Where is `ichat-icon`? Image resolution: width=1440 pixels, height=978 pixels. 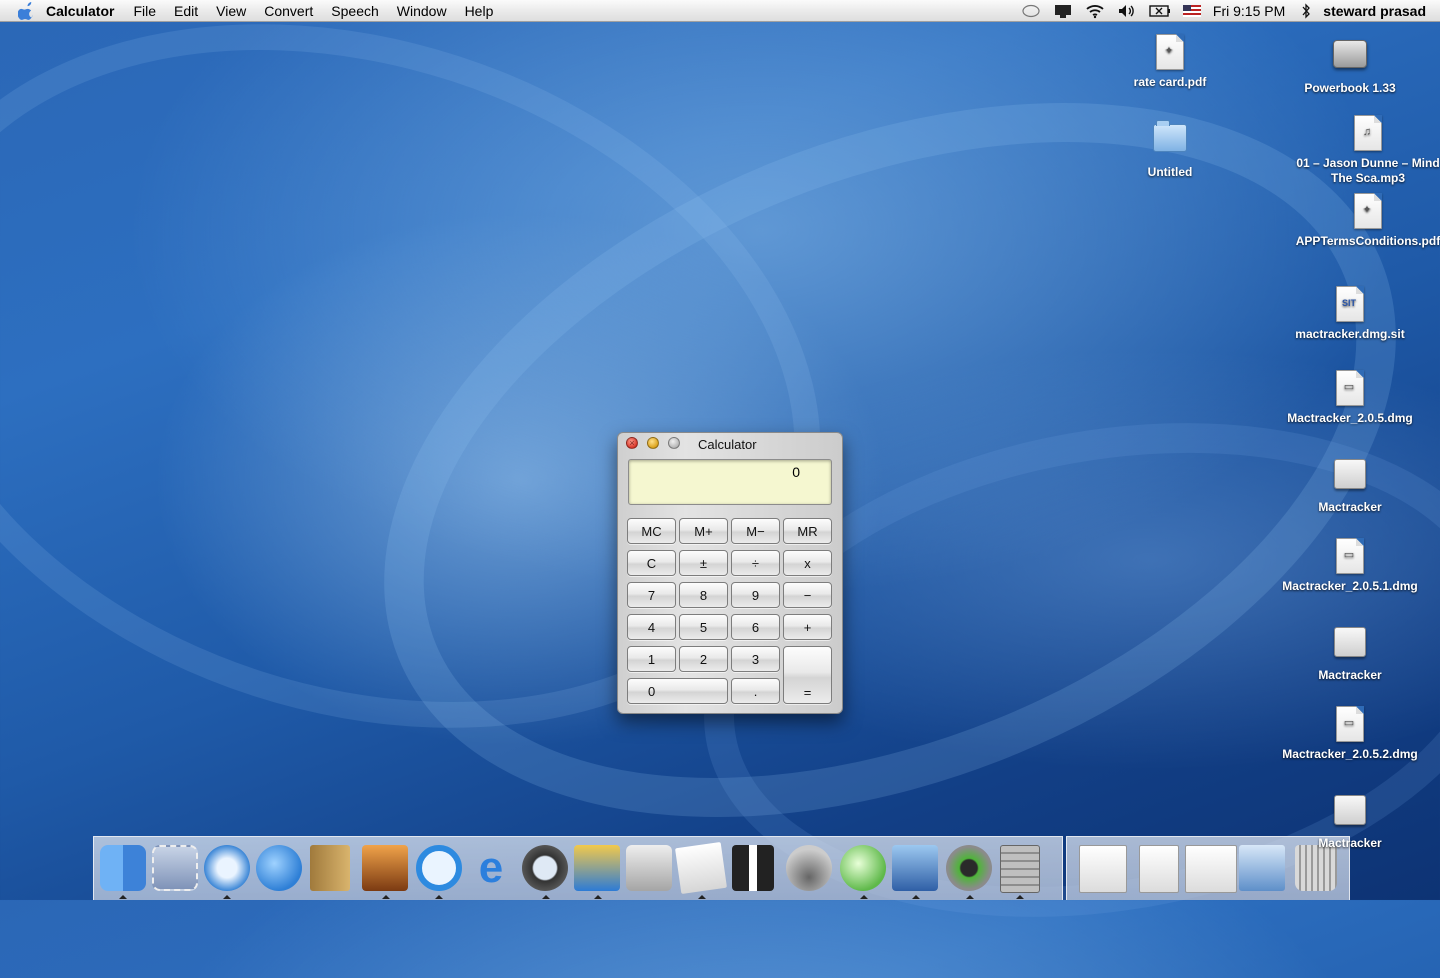
ichat-icon is located at coordinates (279, 868).